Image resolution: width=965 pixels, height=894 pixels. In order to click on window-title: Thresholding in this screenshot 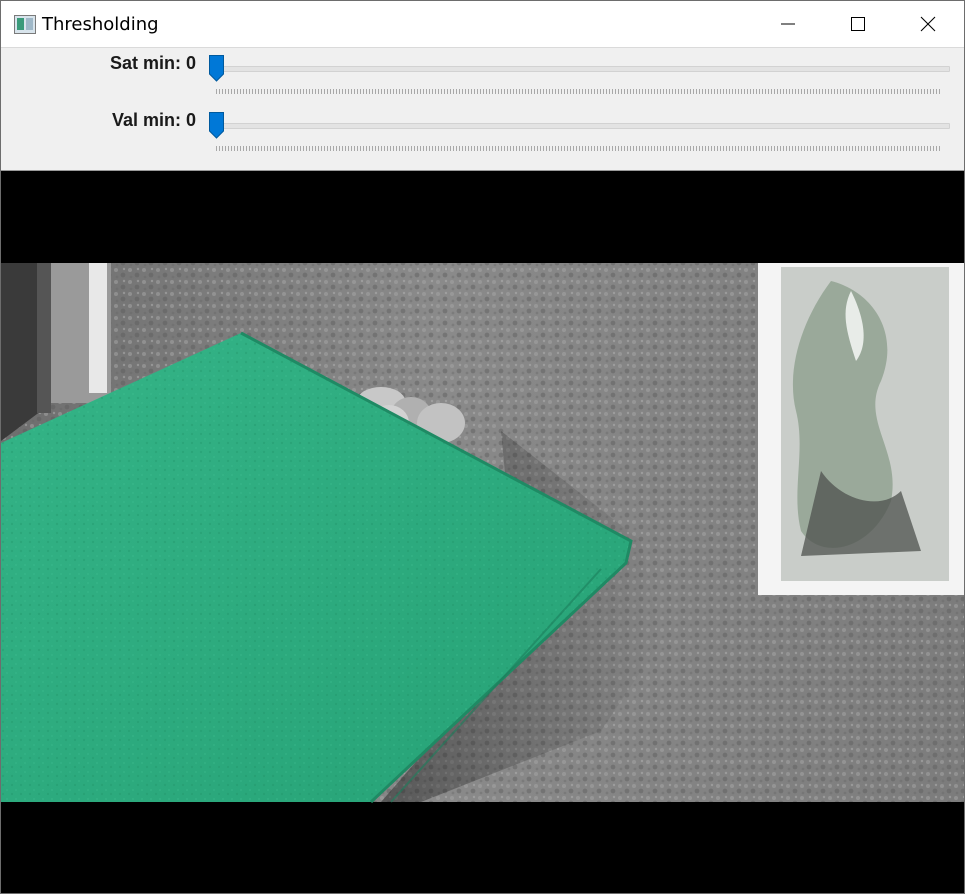, I will do `click(100, 24)`.